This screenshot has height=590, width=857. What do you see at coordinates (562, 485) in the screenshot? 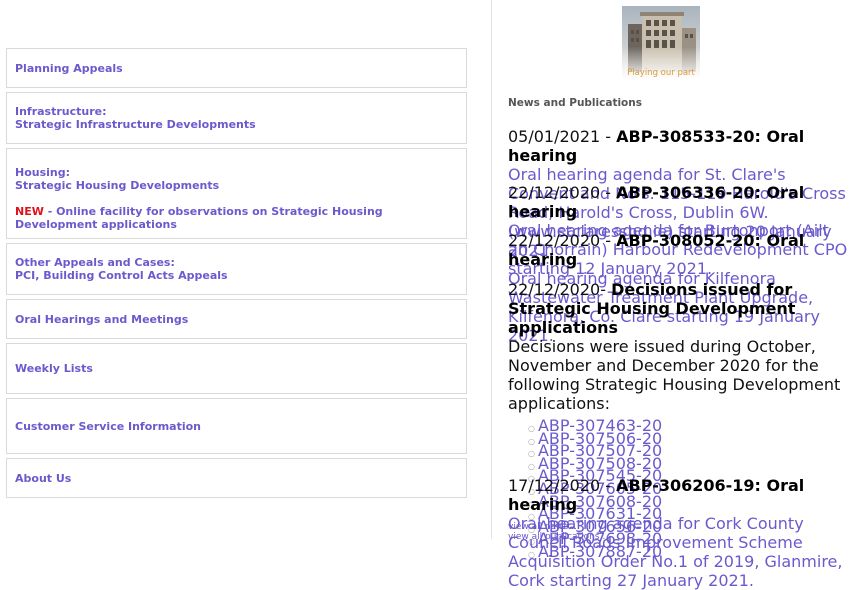
I see `news-date: 17/12/2020 -` at bounding box center [562, 485].